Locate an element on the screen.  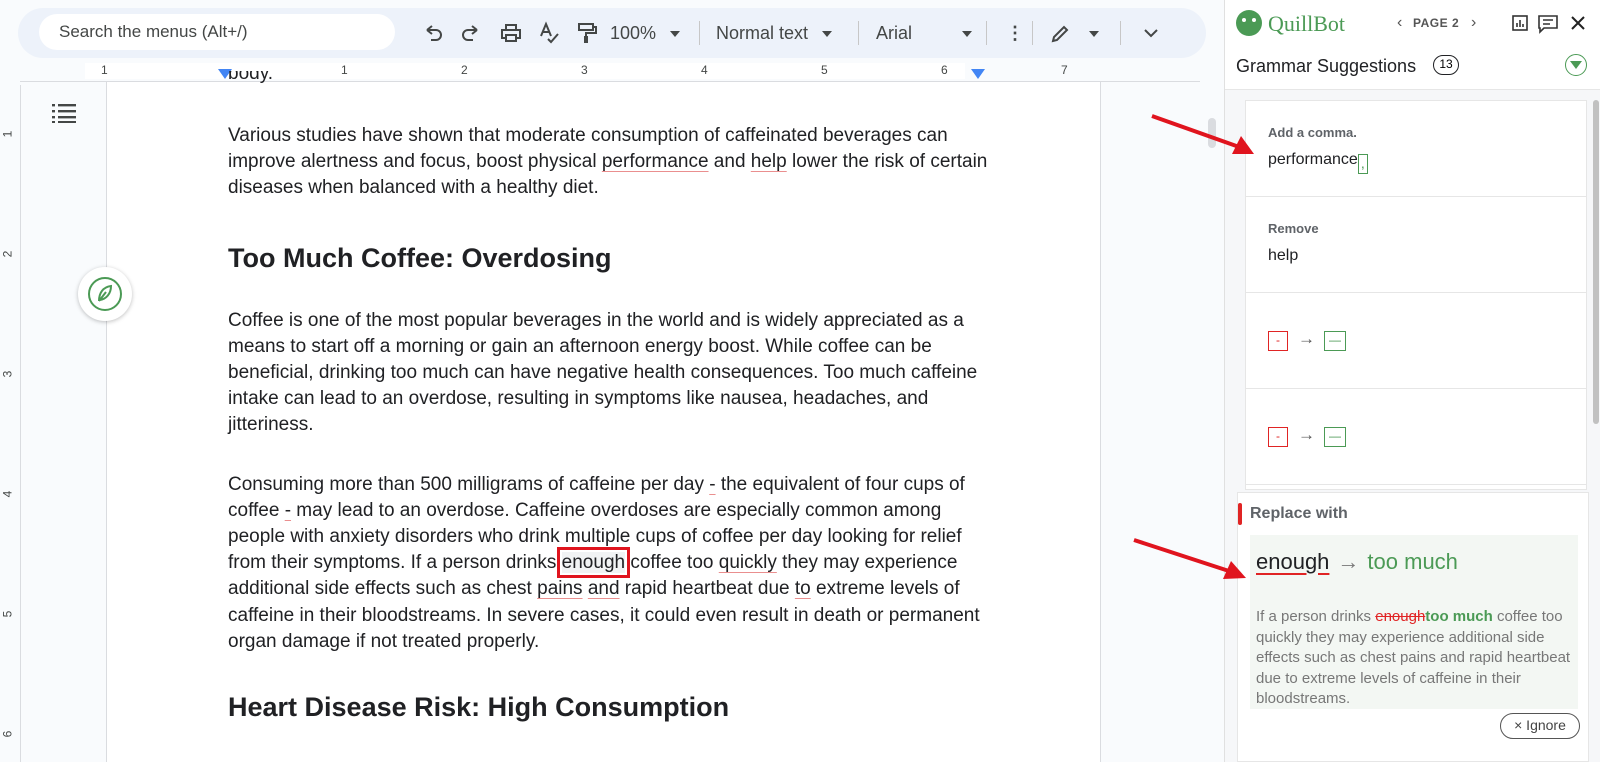
ignore-button: × Ignore is located at coordinates (1540, 726).